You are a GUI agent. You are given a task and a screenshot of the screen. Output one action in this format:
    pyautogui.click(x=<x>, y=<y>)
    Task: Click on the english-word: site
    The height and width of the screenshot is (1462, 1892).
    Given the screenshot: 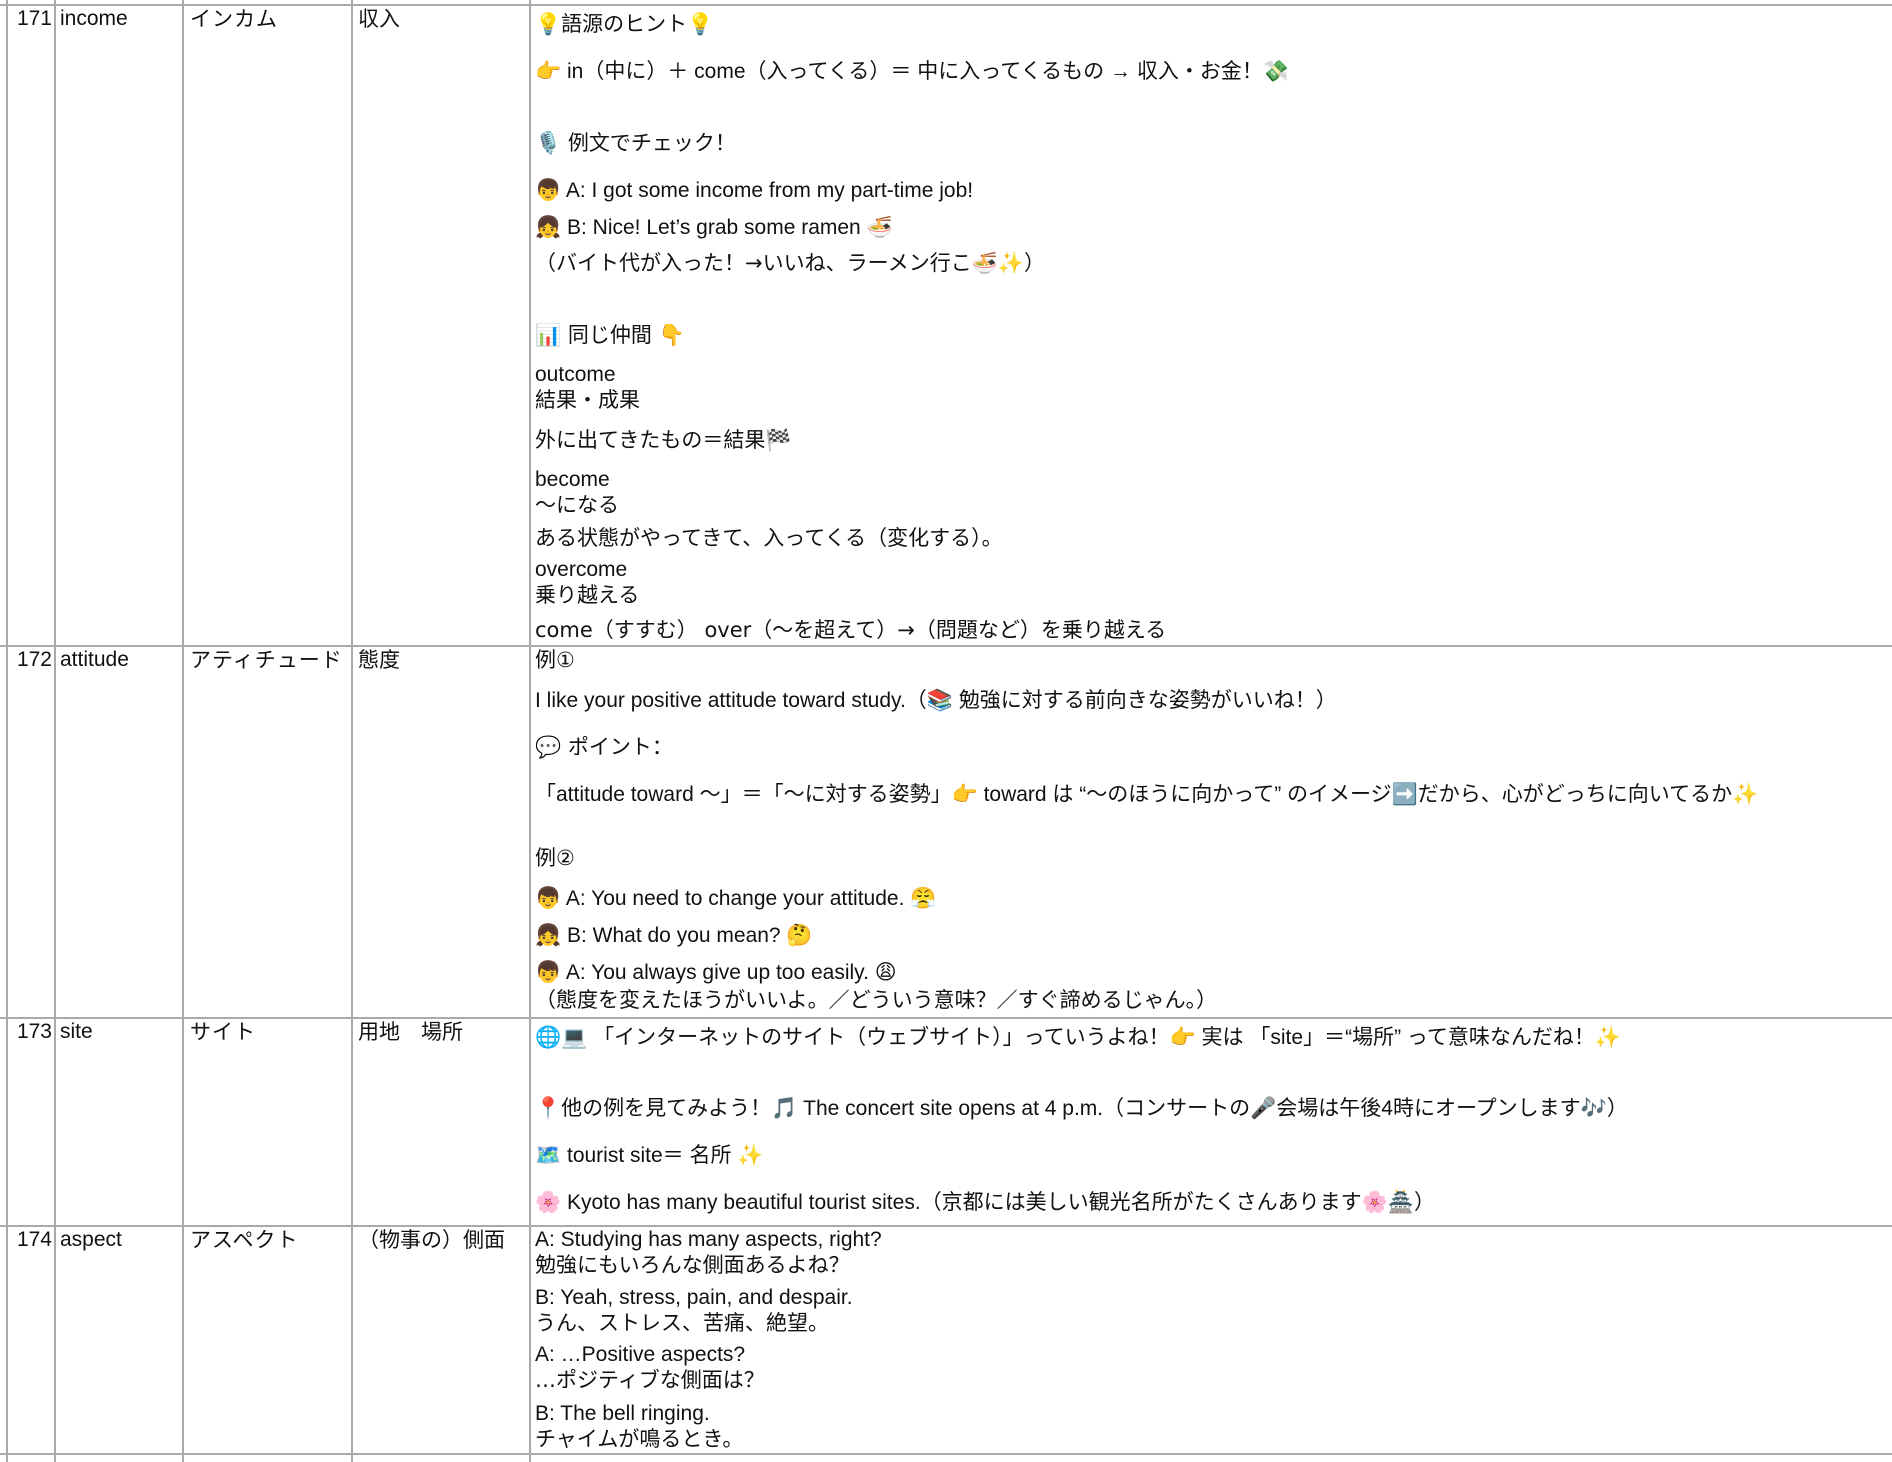 What is the action you would take?
    pyautogui.click(x=76, y=1031)
    